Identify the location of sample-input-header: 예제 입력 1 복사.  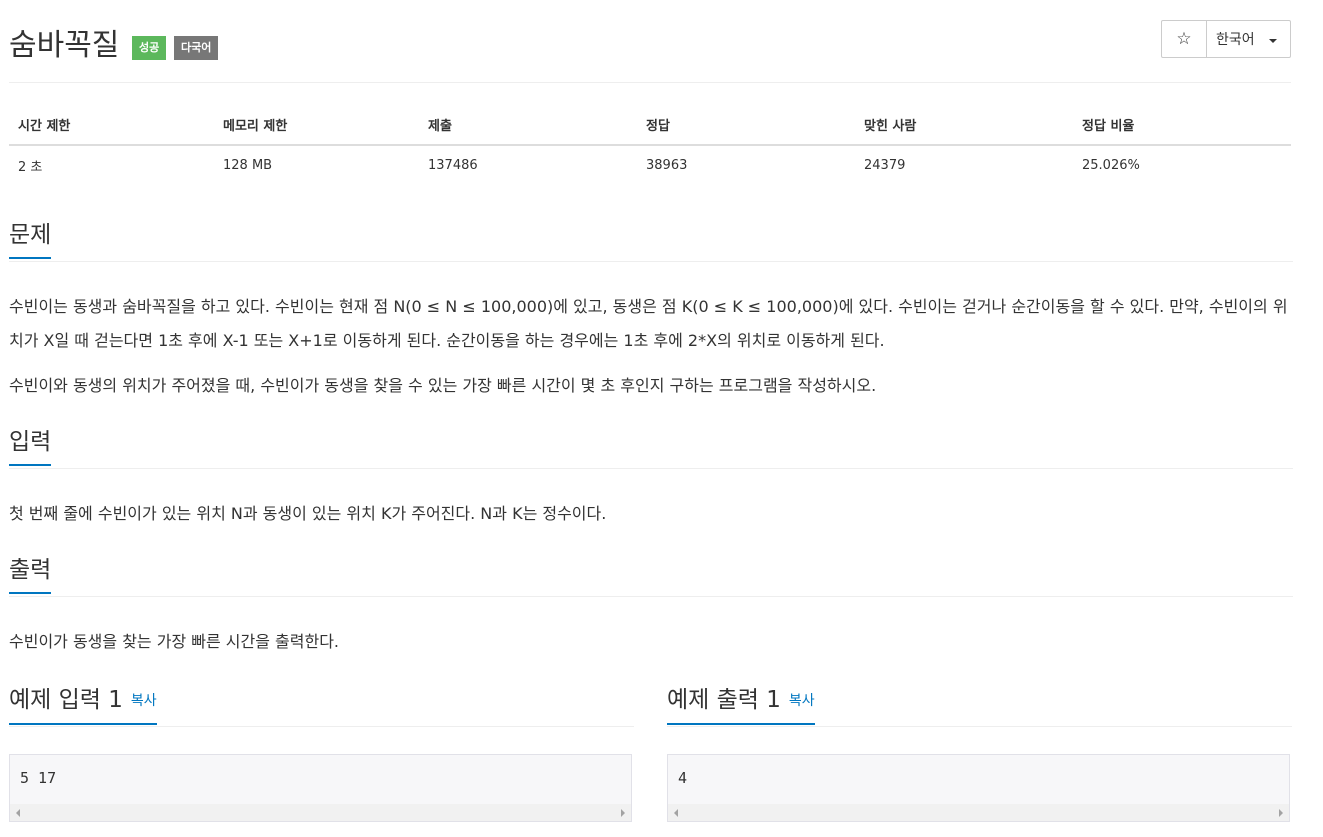
(321, 705).